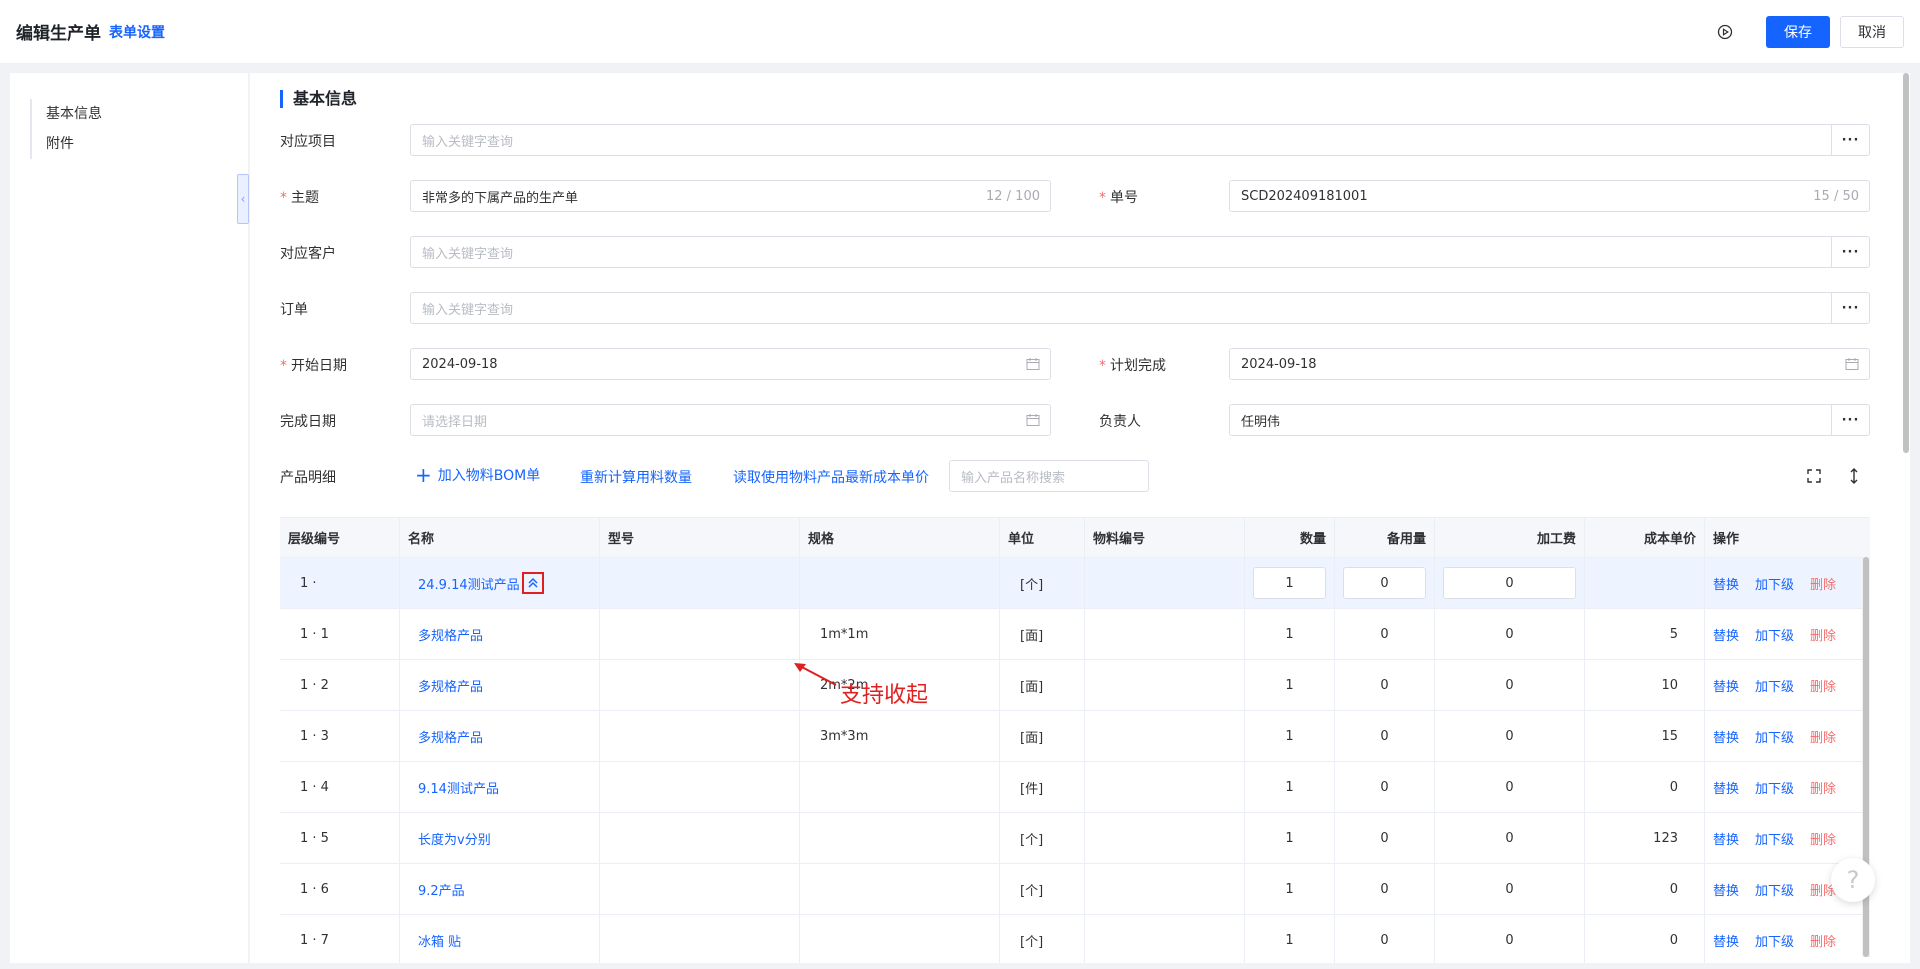 This screenshot has width=1920, height=969. Describe the element at coordinates (730, 364) in the screenshot. I see `start-date-picker: 2024-09-18` at that location.